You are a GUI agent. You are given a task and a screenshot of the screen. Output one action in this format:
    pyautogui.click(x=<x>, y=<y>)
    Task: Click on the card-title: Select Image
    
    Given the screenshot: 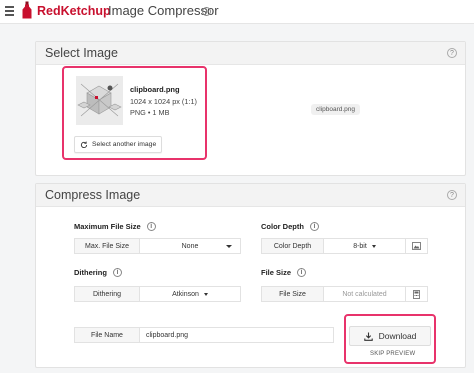 What is the action you would take?
    pyautogui.click(x=81, y=53)
    